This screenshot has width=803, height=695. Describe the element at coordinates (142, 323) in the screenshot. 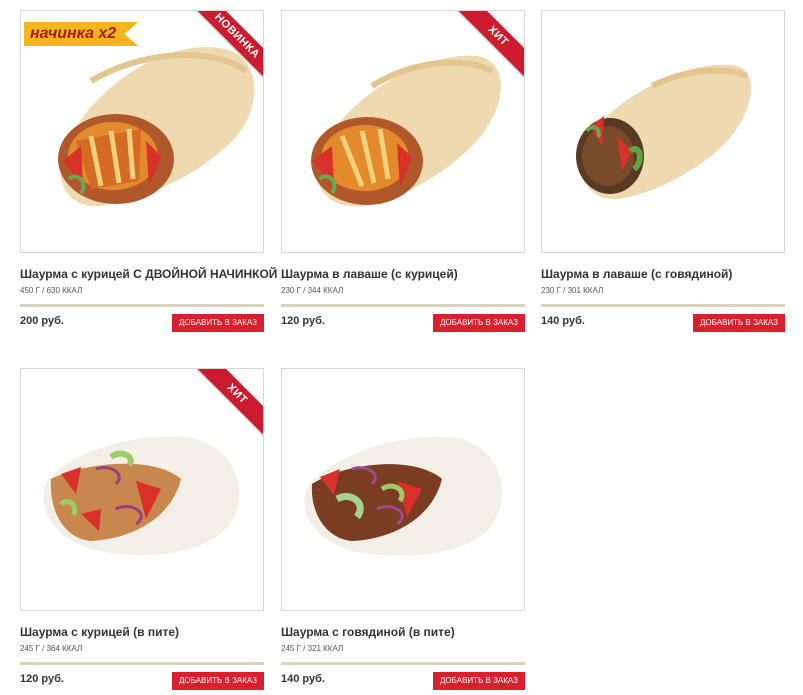

I see `price-row: 200 руб. ДОБАВИТЬ В ЗАКАЗ` at that location.